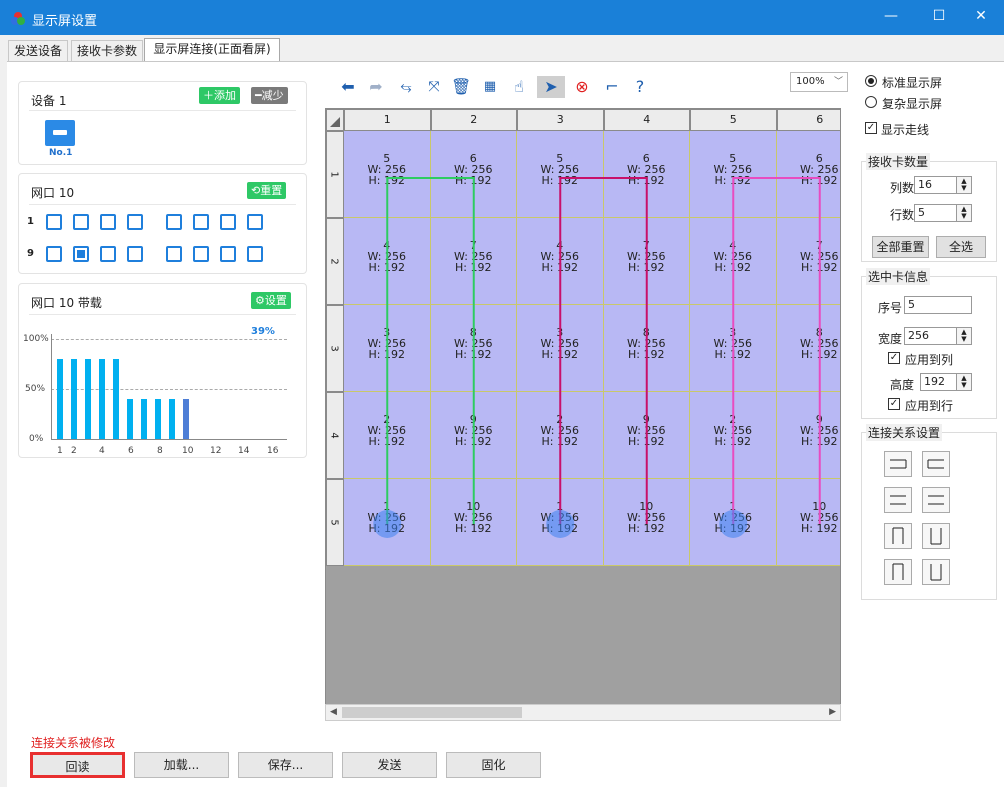 This screenshot has width=1004, height=787. Describe the element at coordinates (434, 87) in the screenshot. I see `delete-route-icon: ⤧` at that location.